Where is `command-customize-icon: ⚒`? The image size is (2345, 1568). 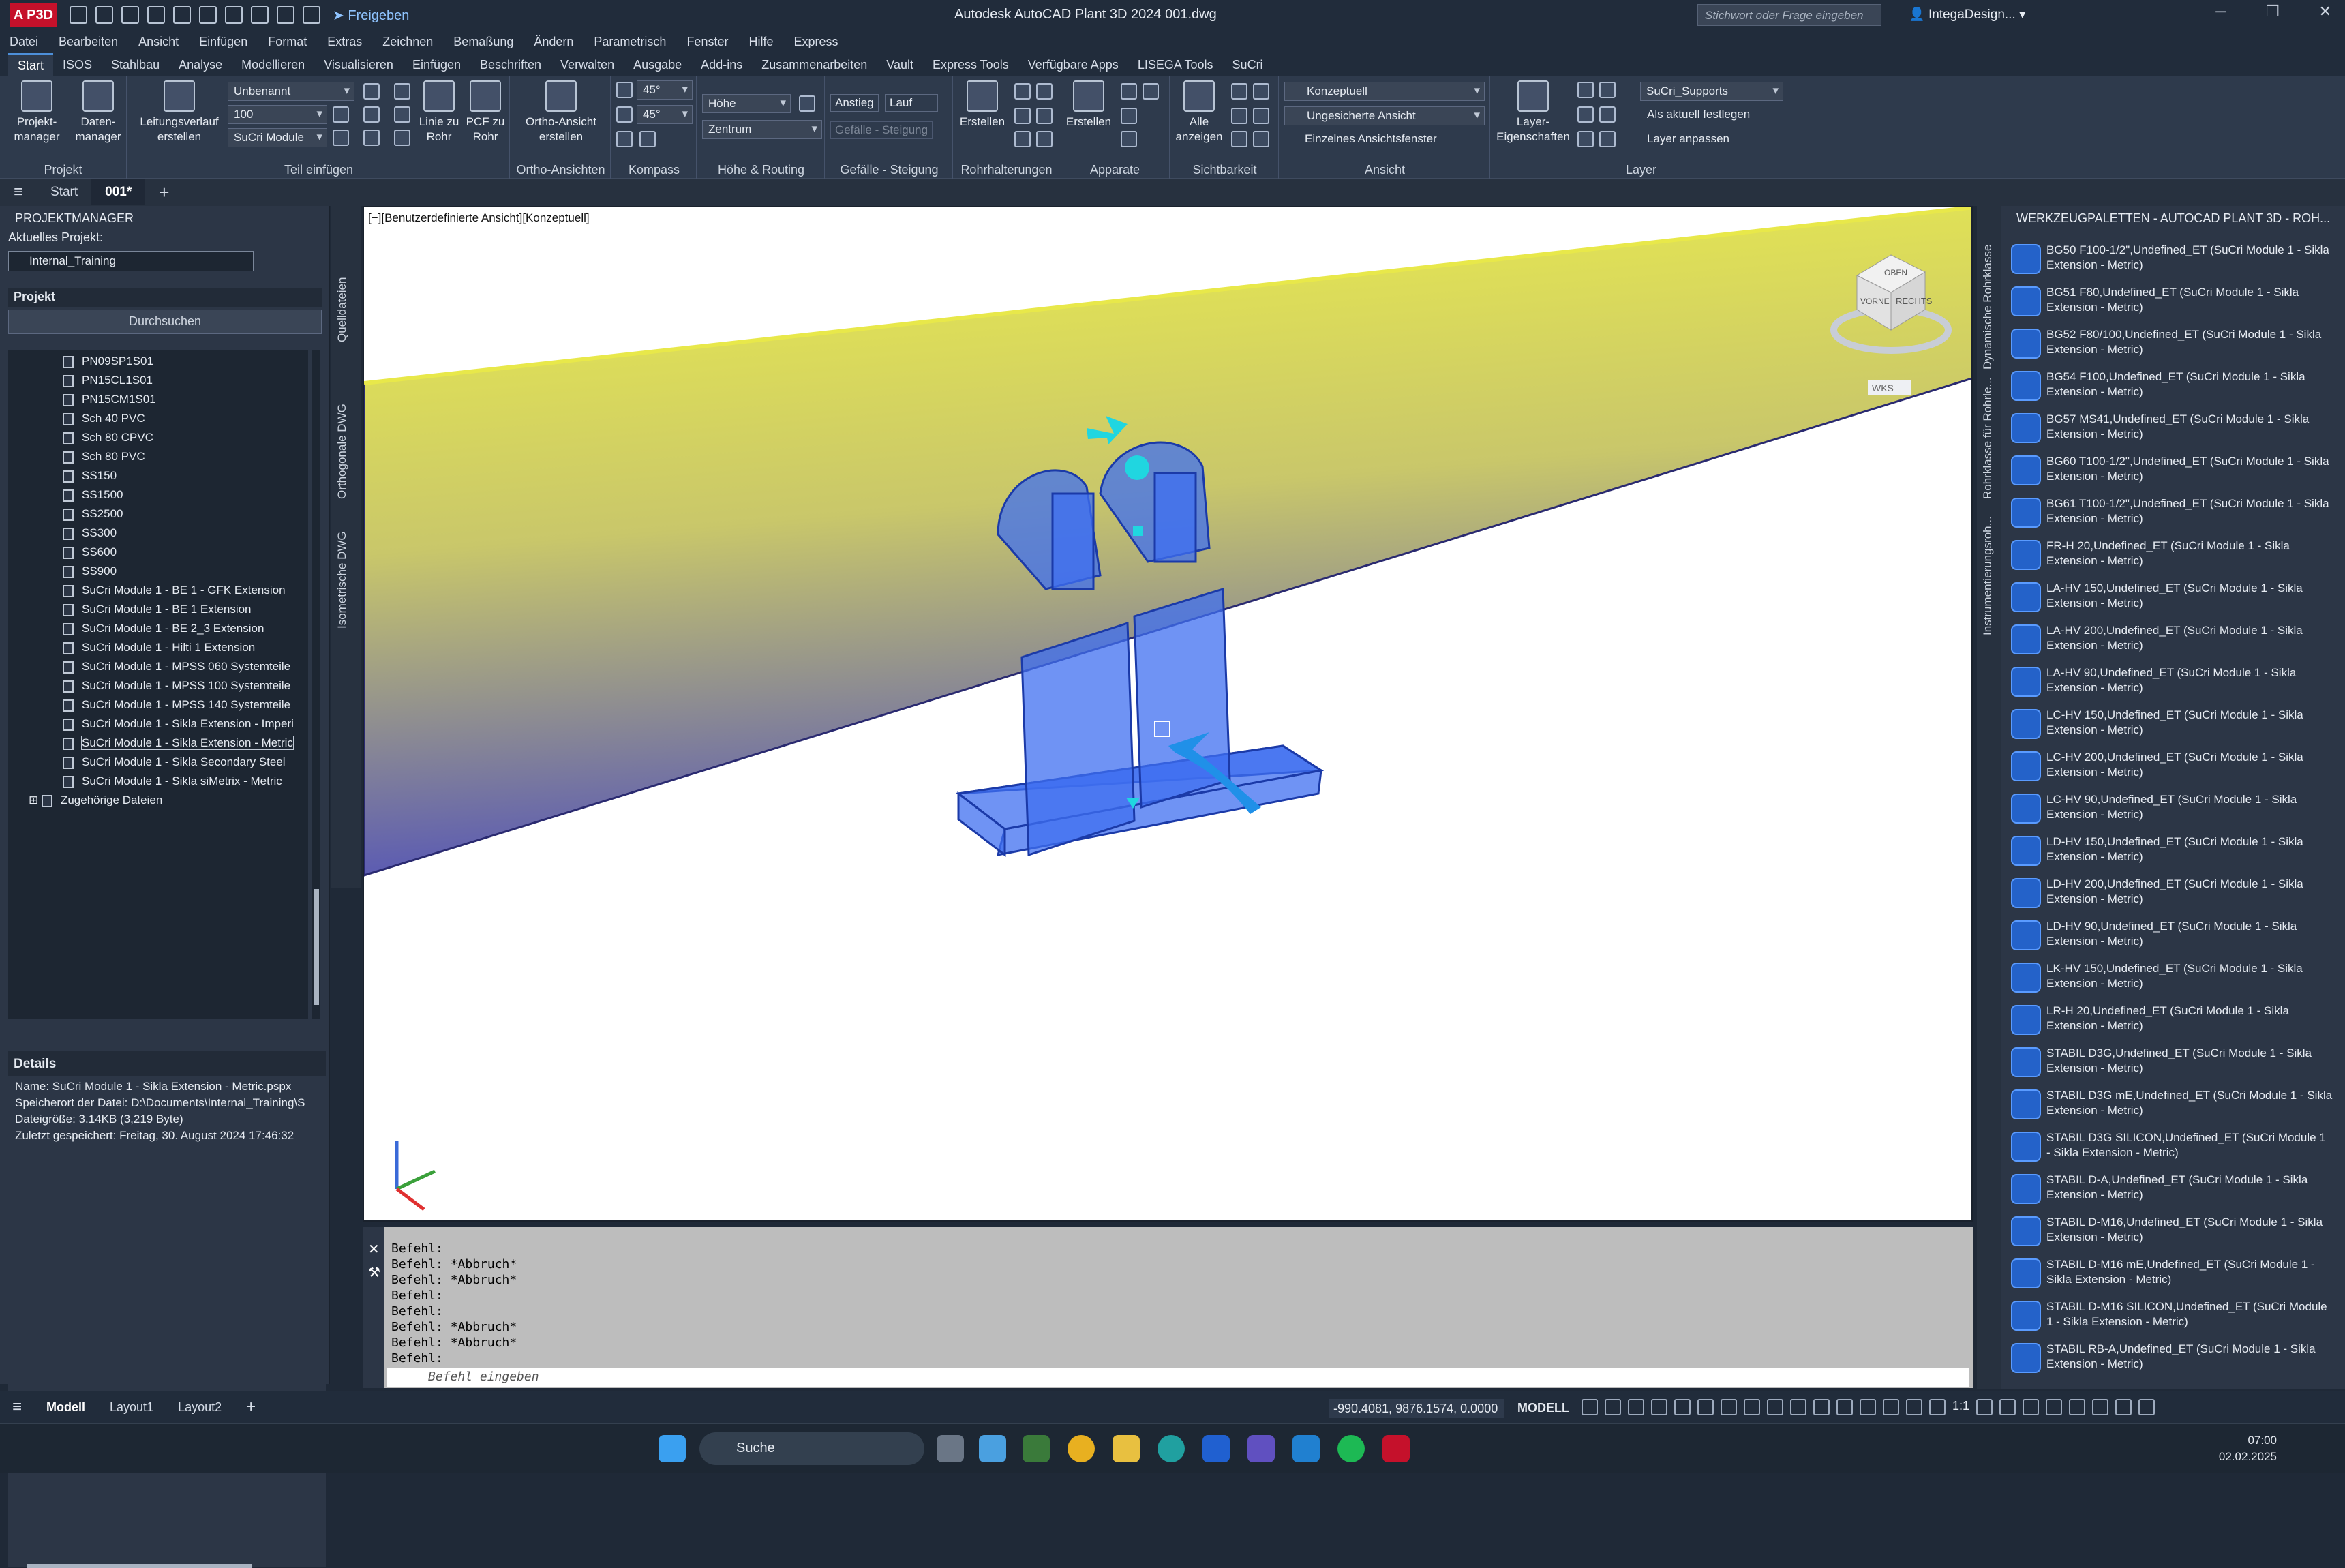
command-customize-icon: ⚒ is located at coordinates (374, 1272).